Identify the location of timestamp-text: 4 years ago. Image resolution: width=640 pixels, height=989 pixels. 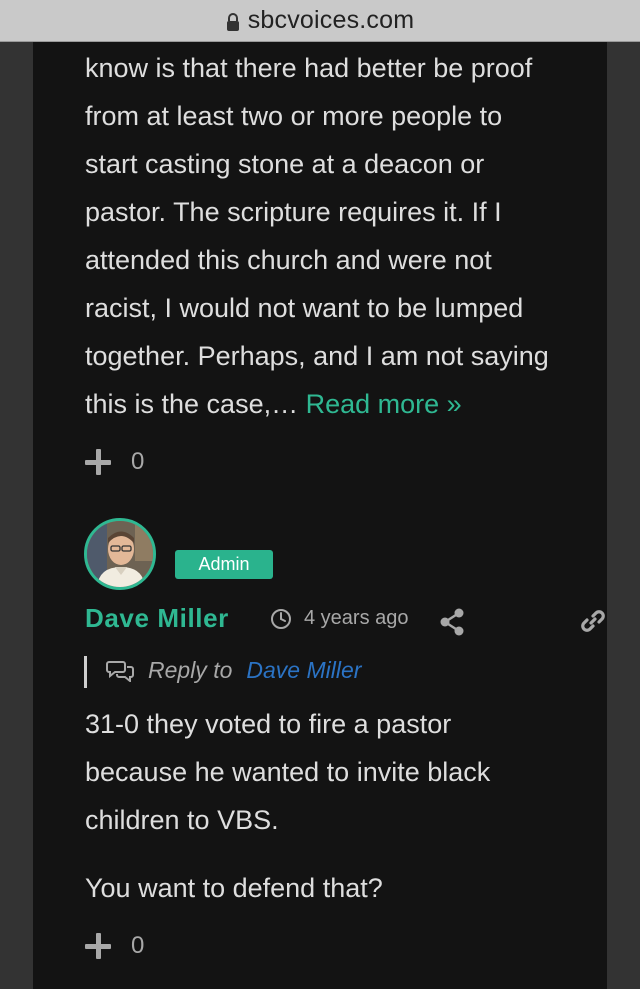
(356, 618).